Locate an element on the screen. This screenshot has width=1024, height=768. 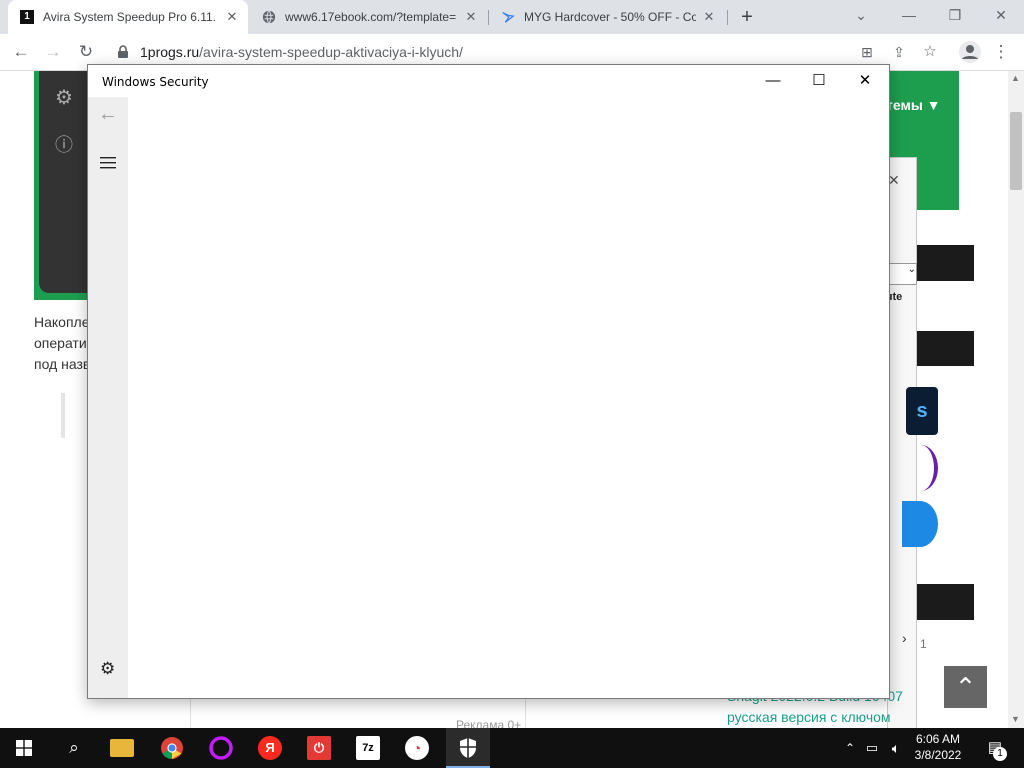
share-icon: ⇪ is located at coordinates (899, 52).